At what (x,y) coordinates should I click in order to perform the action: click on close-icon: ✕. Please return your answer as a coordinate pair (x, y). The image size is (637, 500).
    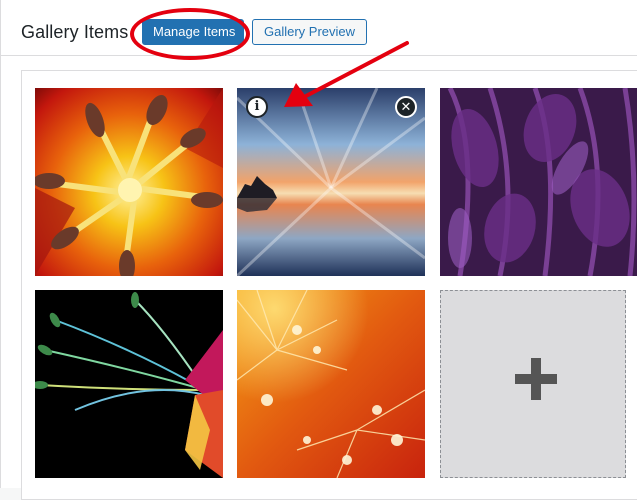
    Looking at the image, I should click on (406, 107).